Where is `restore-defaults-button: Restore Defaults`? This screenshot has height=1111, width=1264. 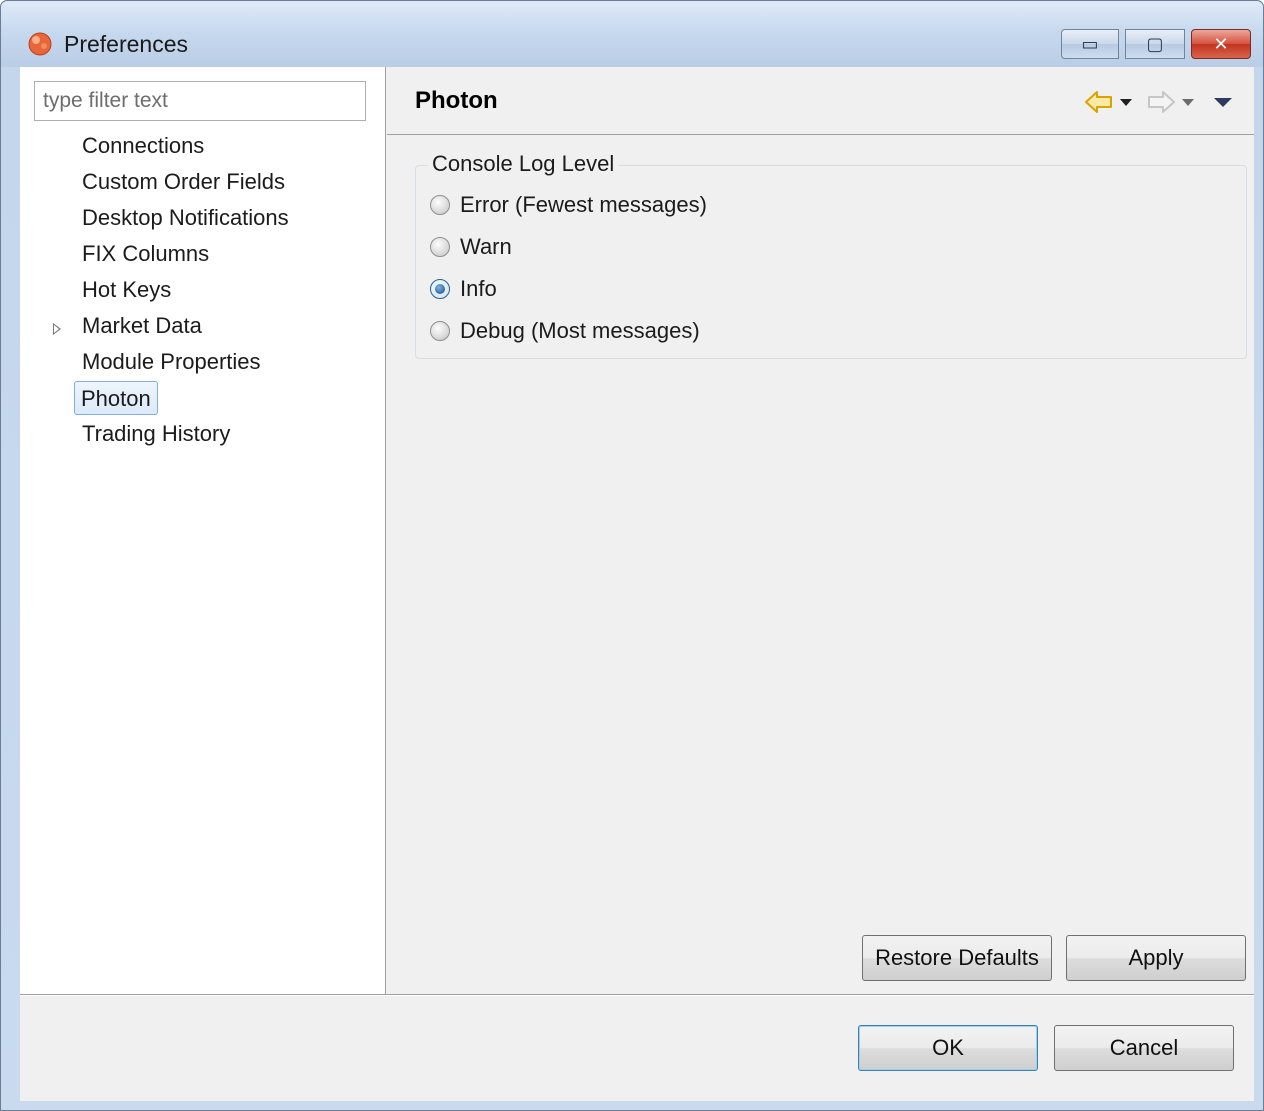 restore-defaults-button: Restore Defaults is located at coordinates (957, 958).